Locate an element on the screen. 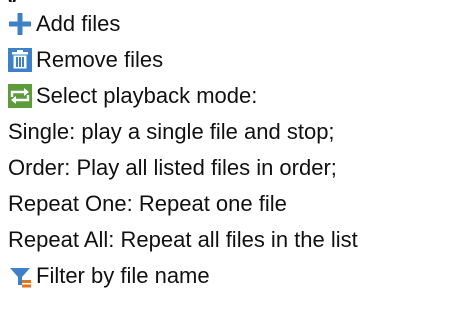 This screenshot has height=320, width=460. help-item-label: Remove files is located at coordinates (100, 59).